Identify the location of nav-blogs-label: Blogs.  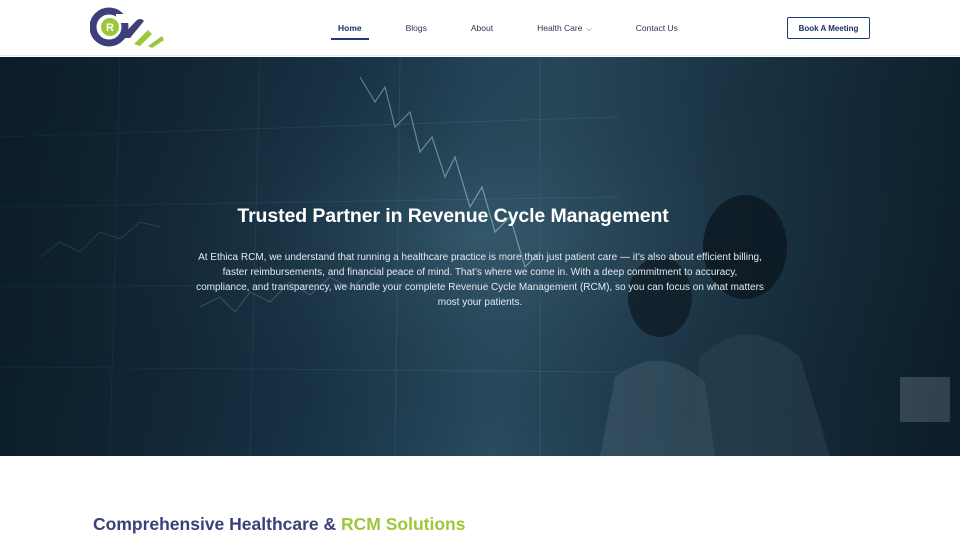
(416, 28).